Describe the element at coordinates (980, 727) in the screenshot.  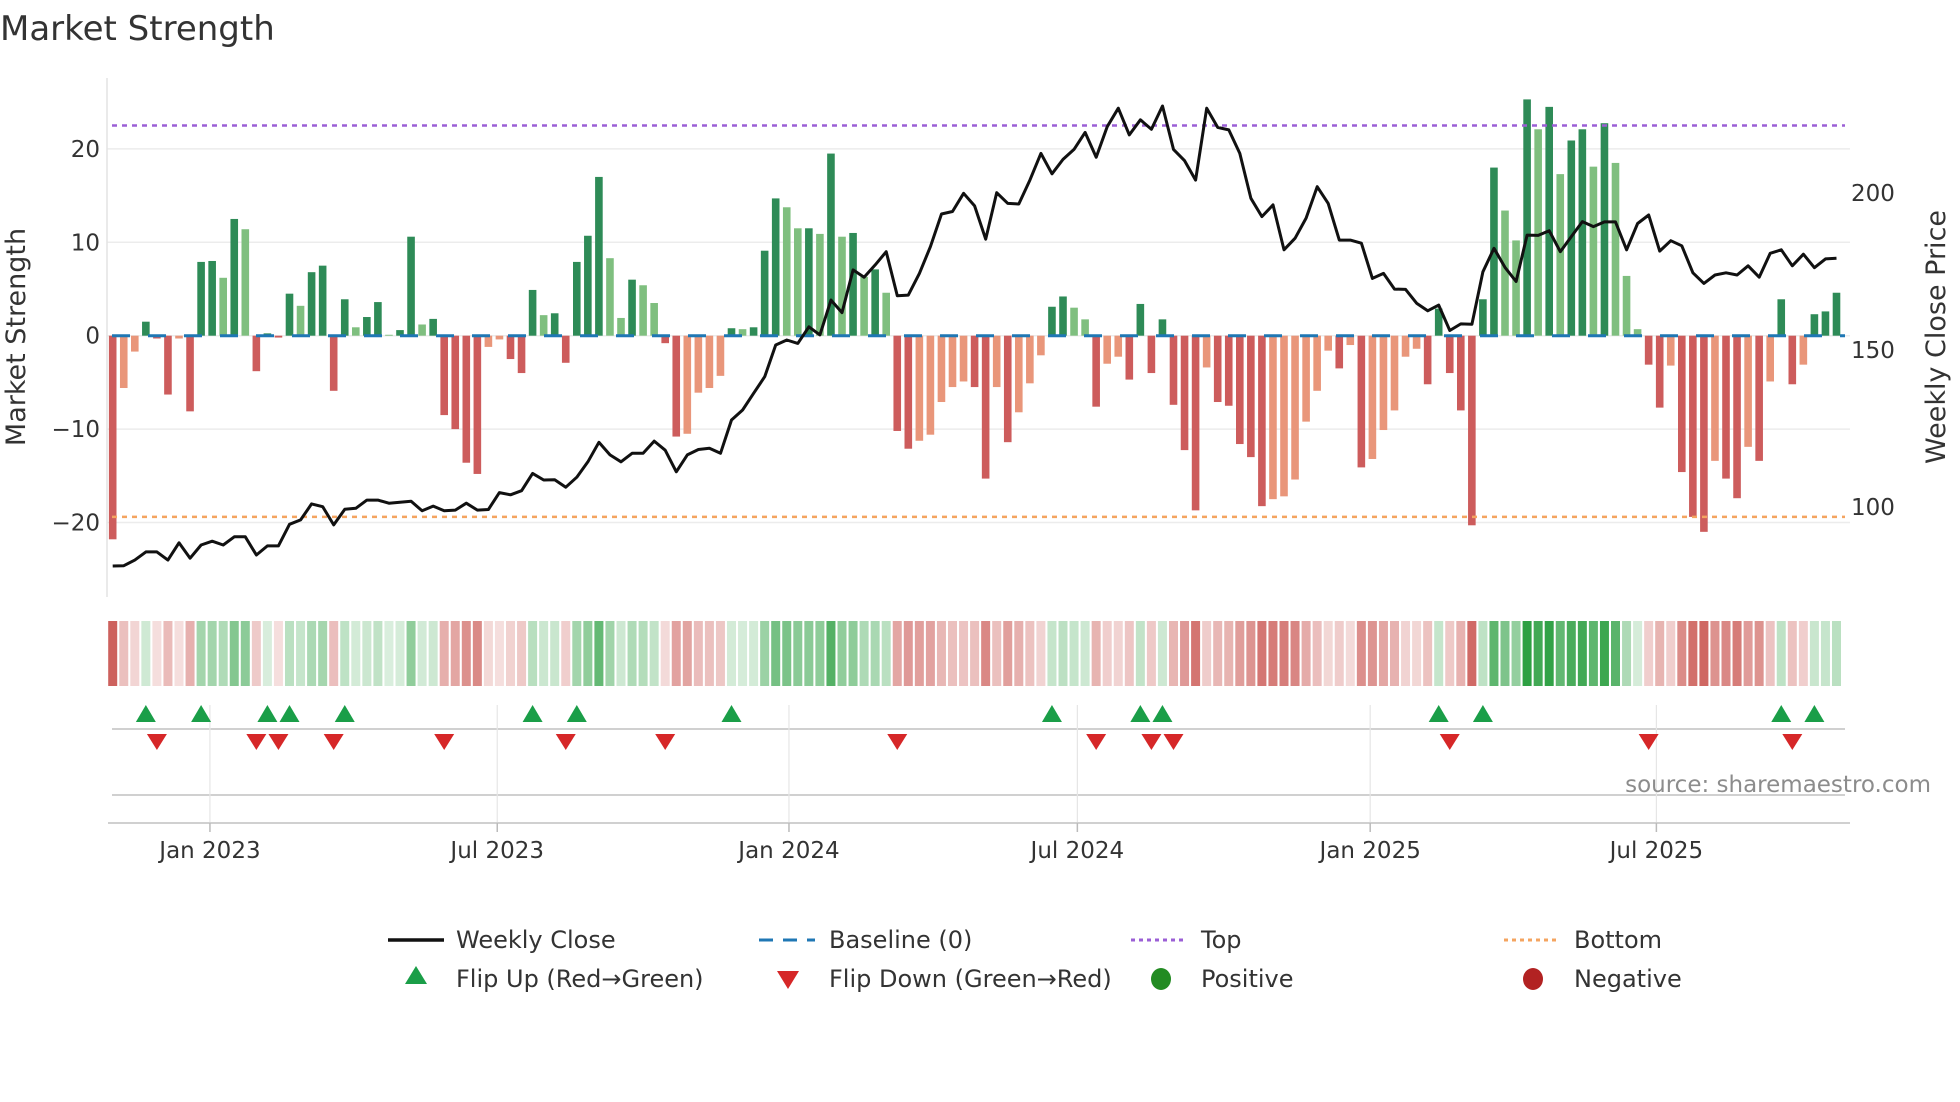
I see `flip-markers` at that location.